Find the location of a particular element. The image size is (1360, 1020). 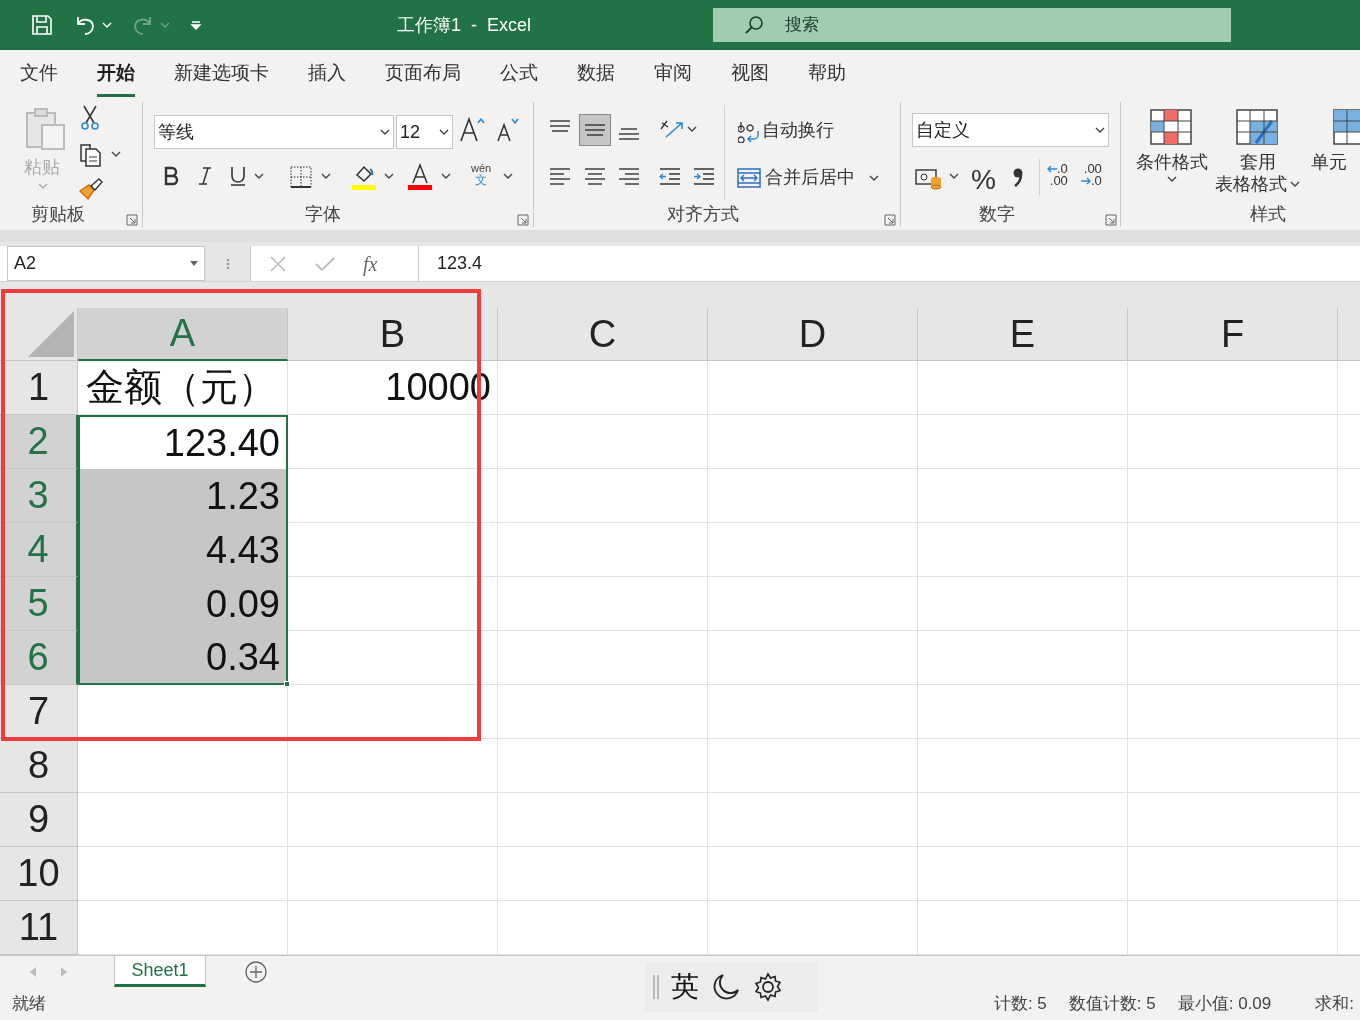

column-header: F is located at coordinates (1233, 334).